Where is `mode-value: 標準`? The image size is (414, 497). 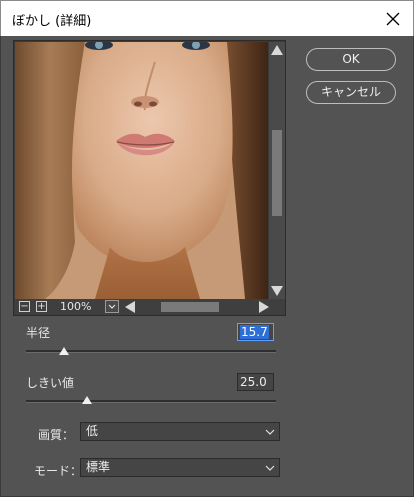 mode-value: 標準 is located at coordinates (98, 467).